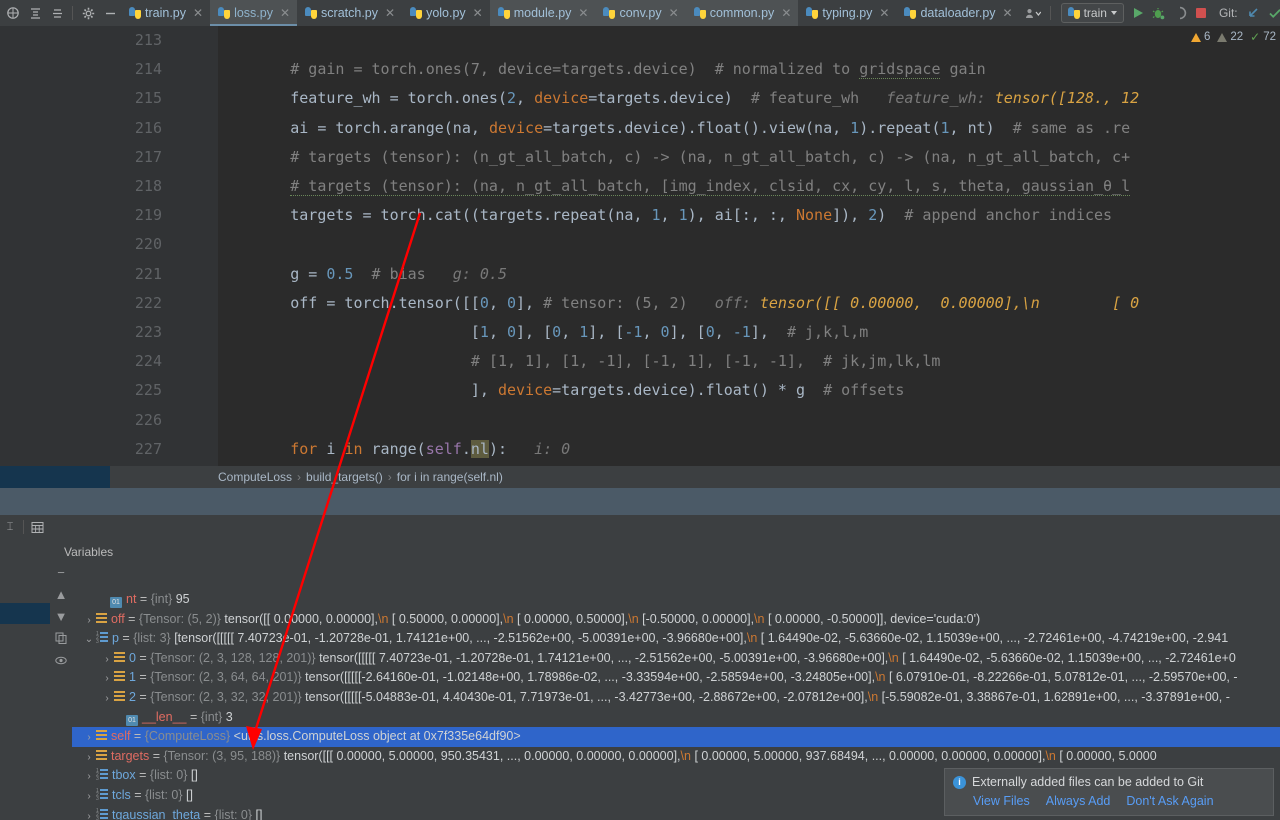  Describe the element at coordinates (110, 13) in the screenshot. I see `minimize-icon` at that location.